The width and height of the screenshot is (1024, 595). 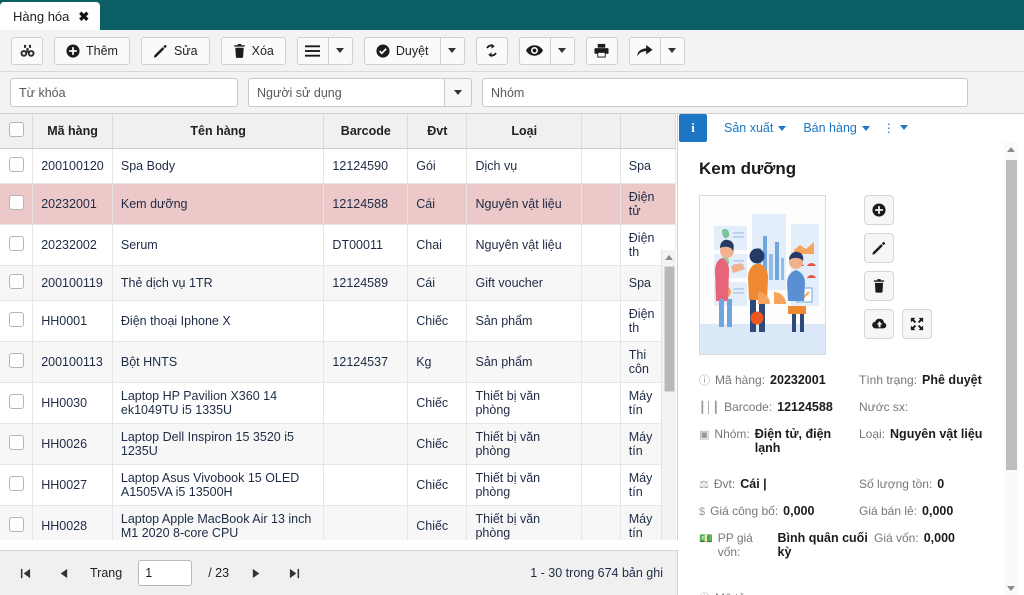 What do you see at coordinates (124, 92) in the screenshot?
I see `search-input` at bounding box center [124, 92].